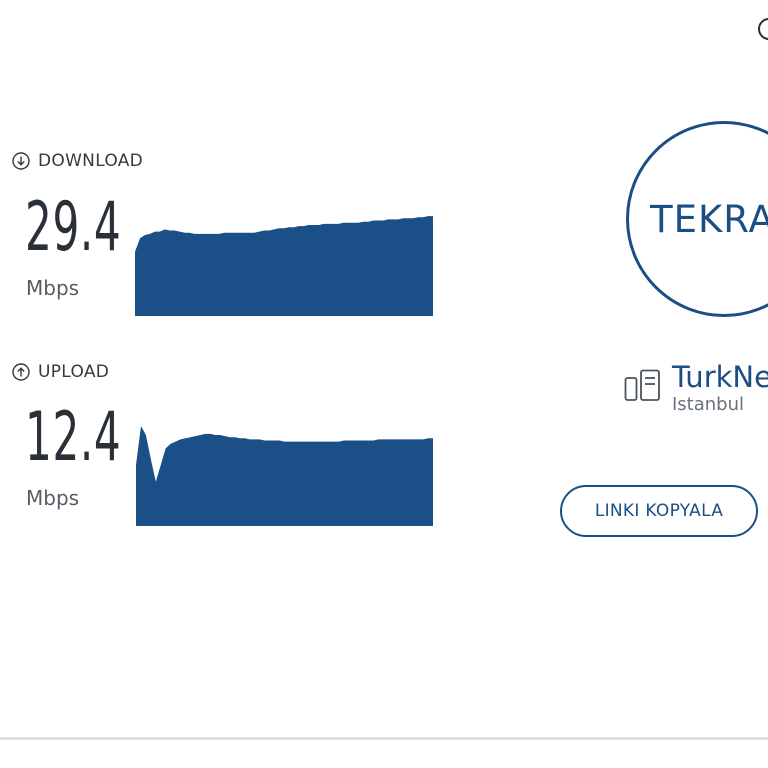 This screenshot has width=768, height=768. What do you see at coordinates (53, 498) in the screenshot?
I see `upload-unit: Mbps` at bounding box center [53, 498].